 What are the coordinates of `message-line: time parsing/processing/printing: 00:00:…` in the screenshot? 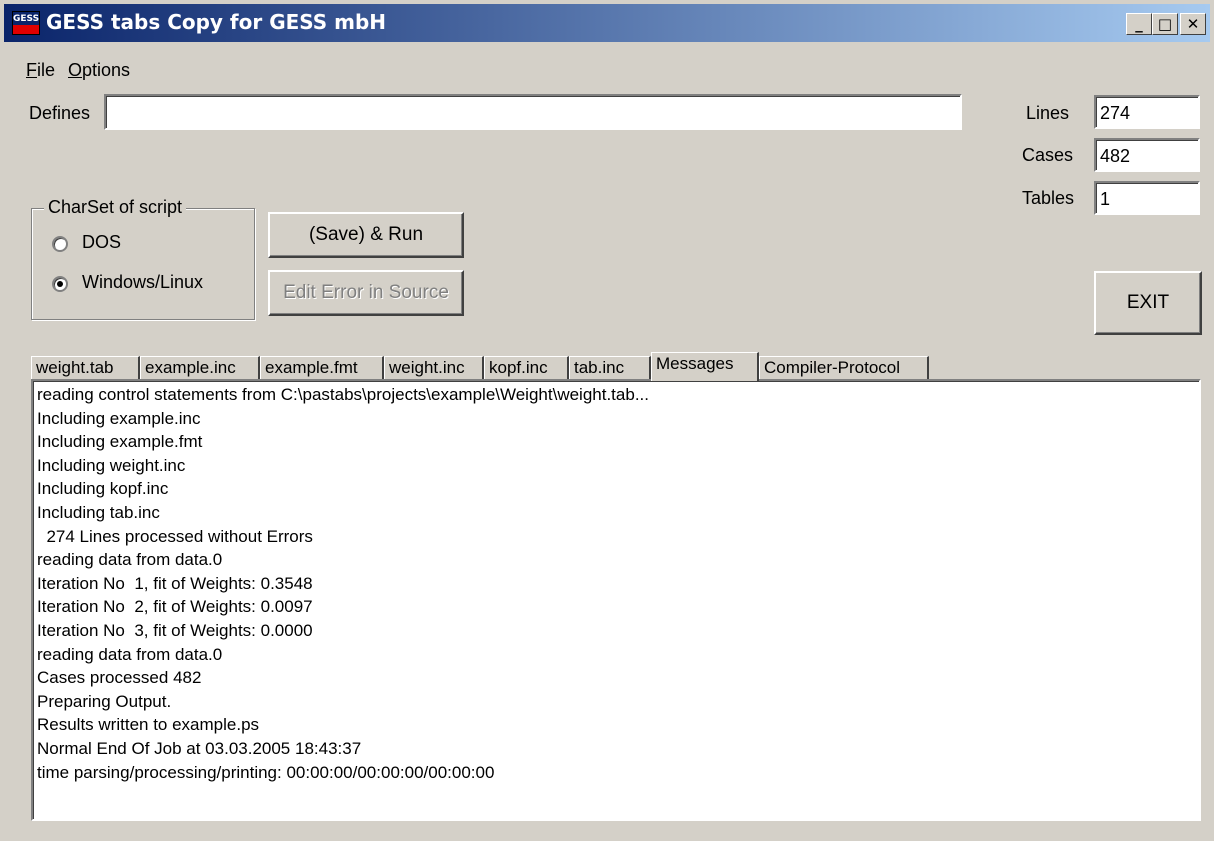 It's located at (266, 772).